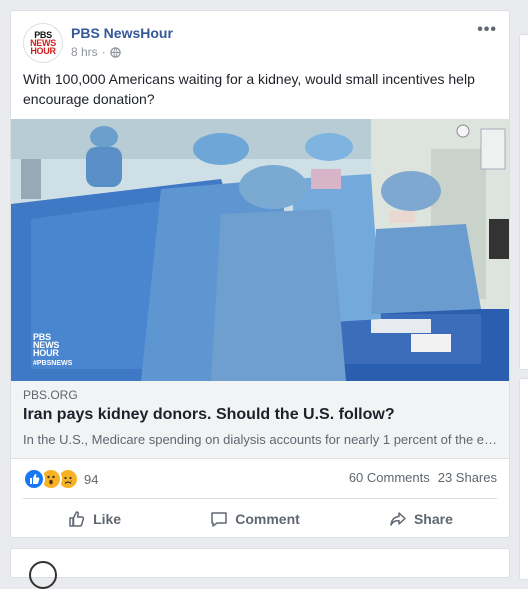 The width and height of the screenshot is (528, 589). I want to click on comment-button-label: Comment, so click(267, 519).